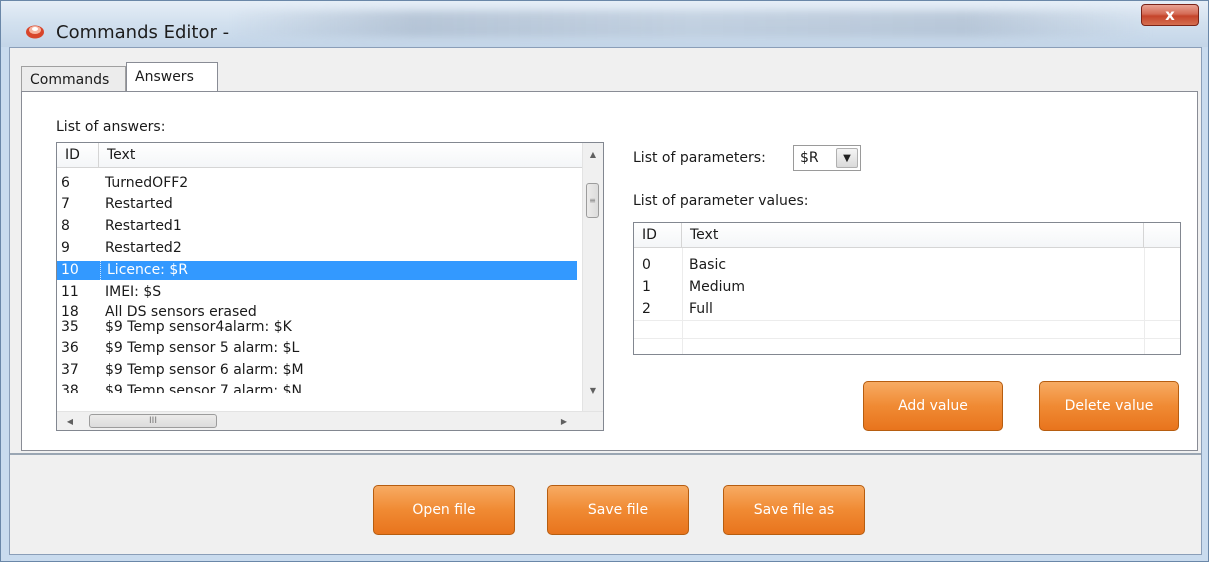  I want to click on answer-row: 36 $9 Temp sensor 5 alarm: $L, so click(317, 349).